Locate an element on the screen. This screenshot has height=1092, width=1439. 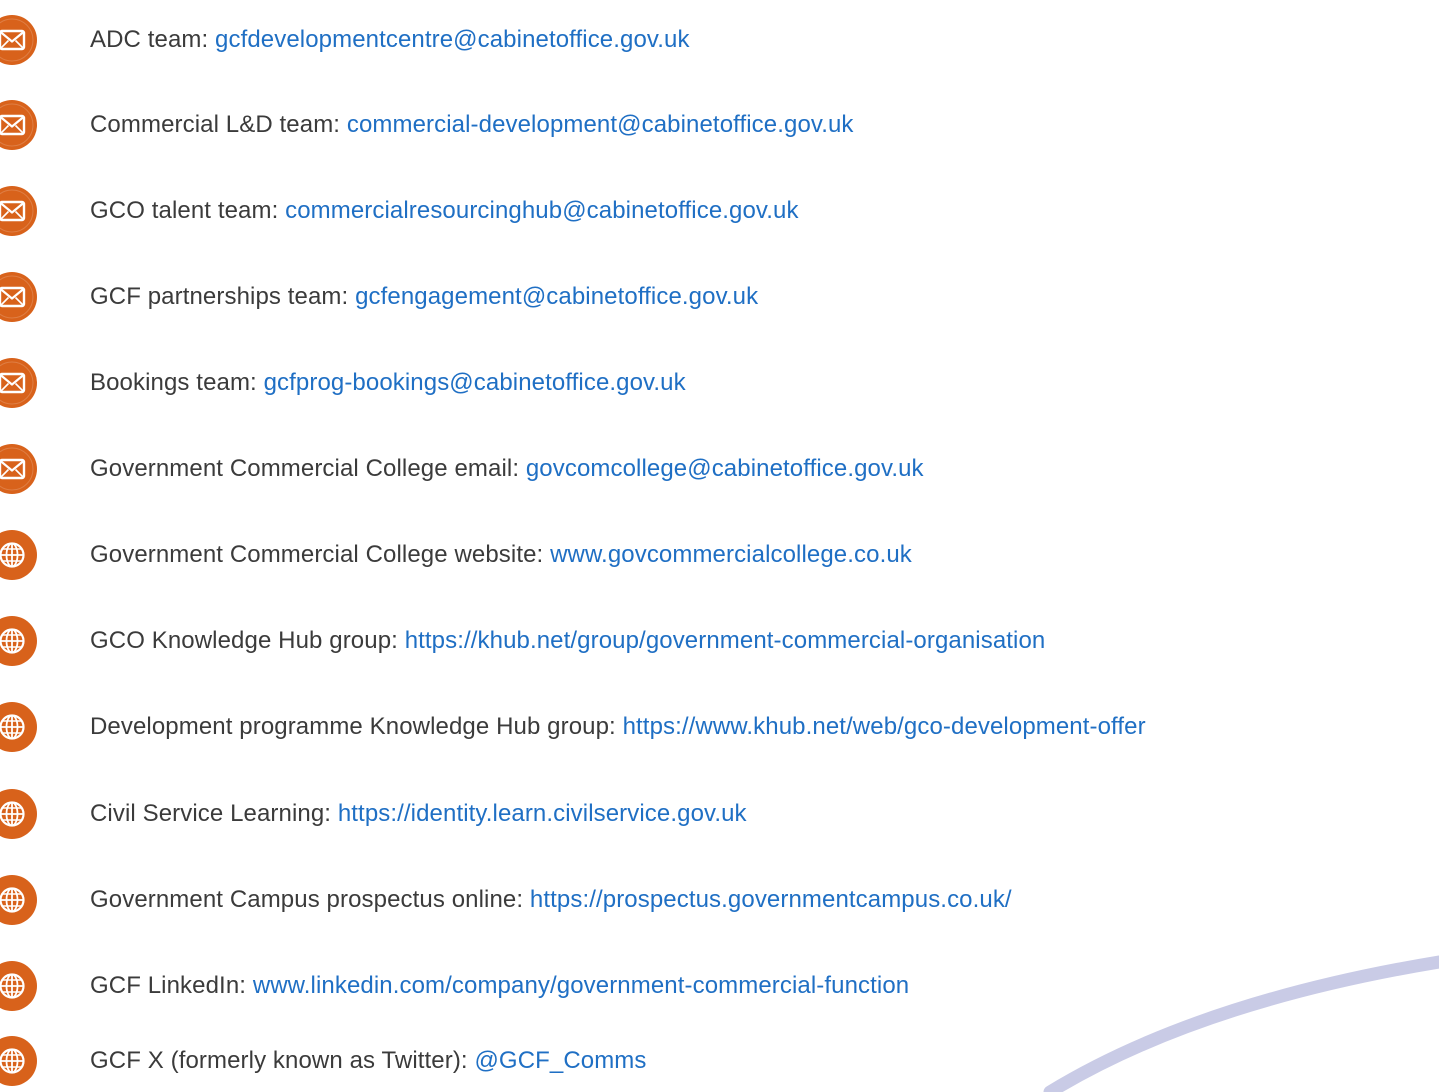
contact-label: GCF LinkedIn: is located at coordinates (171, 985).